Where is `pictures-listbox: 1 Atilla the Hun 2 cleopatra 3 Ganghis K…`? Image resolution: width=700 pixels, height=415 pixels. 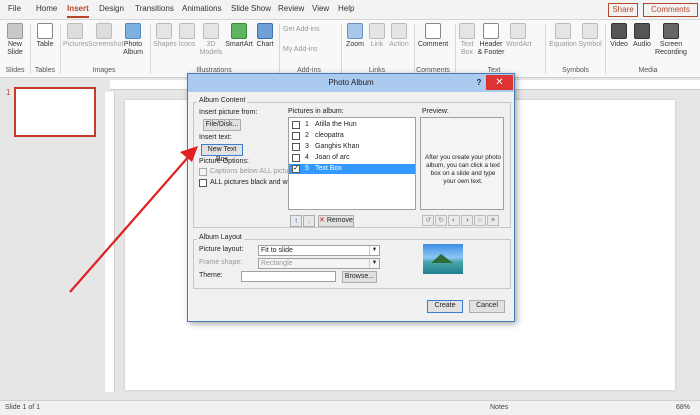
pictures-listbox: 1 Atilla the Hun 2 cleopatra 3 Ganghis K… is located at coordinates (352, 163).